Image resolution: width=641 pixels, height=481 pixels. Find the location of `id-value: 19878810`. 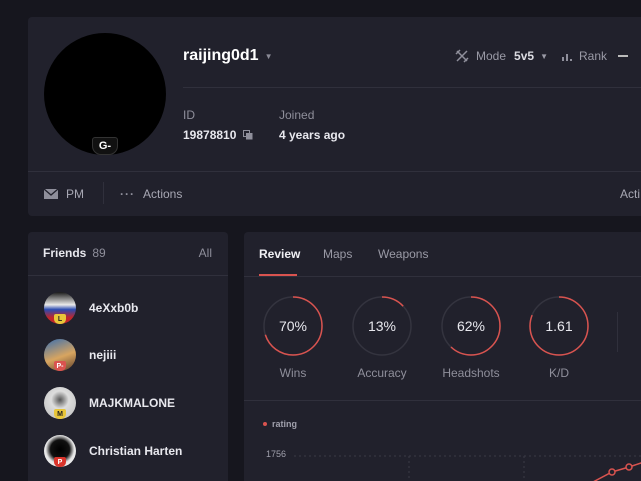

id-value: 19878810 is located at coordinates (210, 135).